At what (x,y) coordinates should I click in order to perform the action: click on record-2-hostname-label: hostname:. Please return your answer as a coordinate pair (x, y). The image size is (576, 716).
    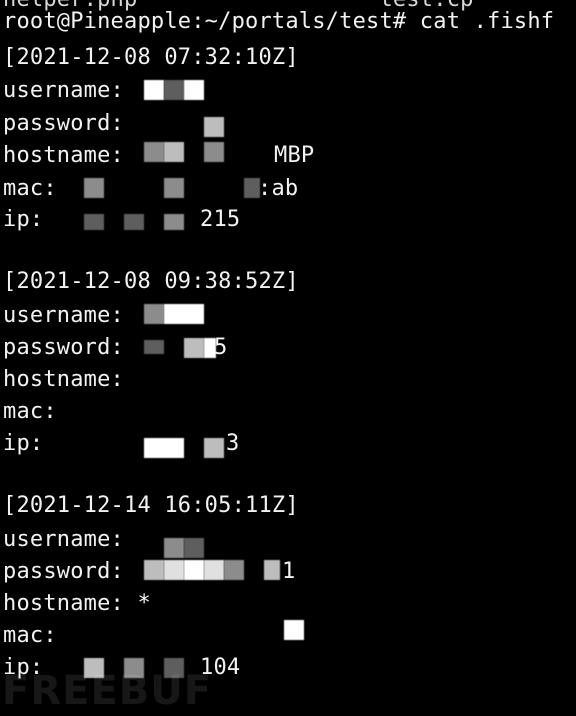
    Looking at the image, I should click on (64, 379).